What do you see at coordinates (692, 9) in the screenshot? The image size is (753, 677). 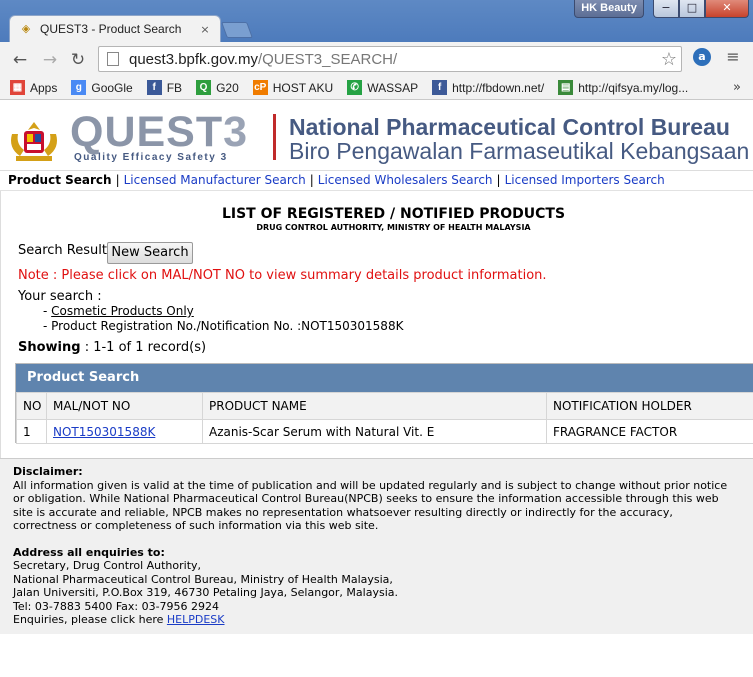 I see `maximize-button: □` at bounding box center [692, 9].